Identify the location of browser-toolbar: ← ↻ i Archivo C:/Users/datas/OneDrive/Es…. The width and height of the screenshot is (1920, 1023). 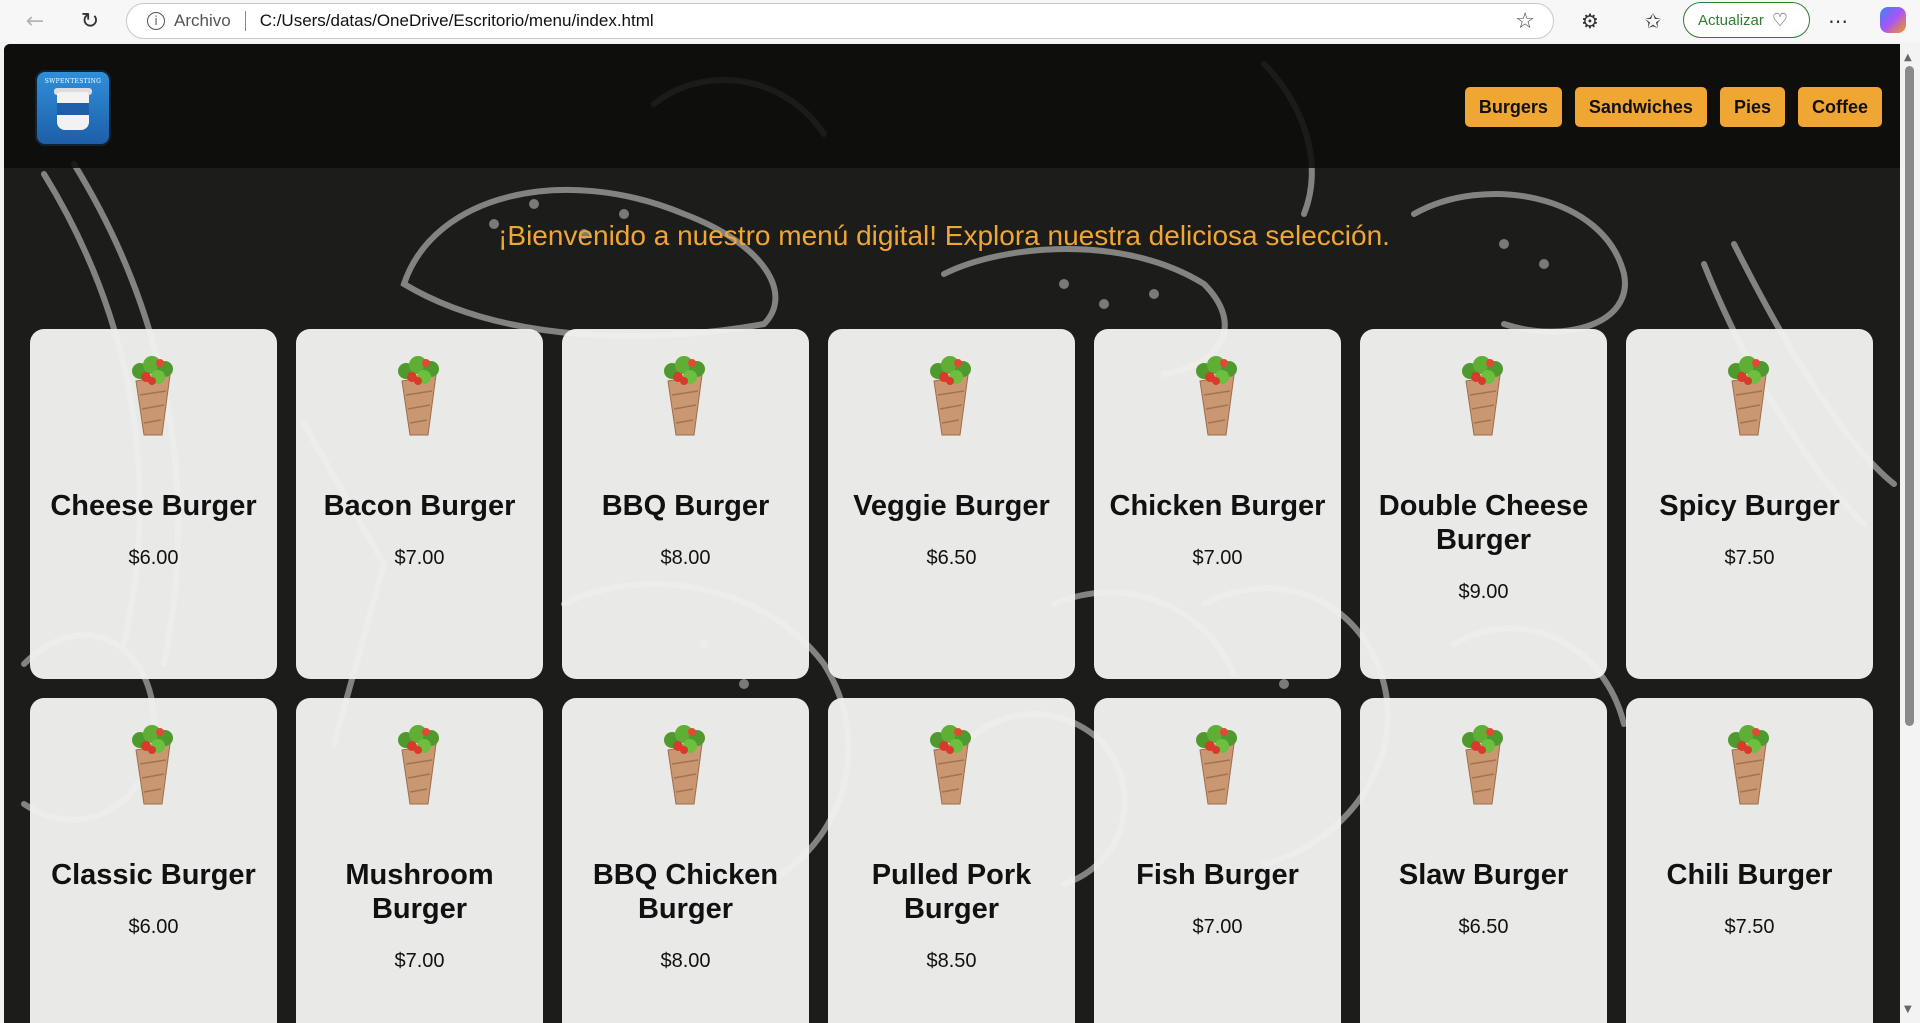
(960, 21).